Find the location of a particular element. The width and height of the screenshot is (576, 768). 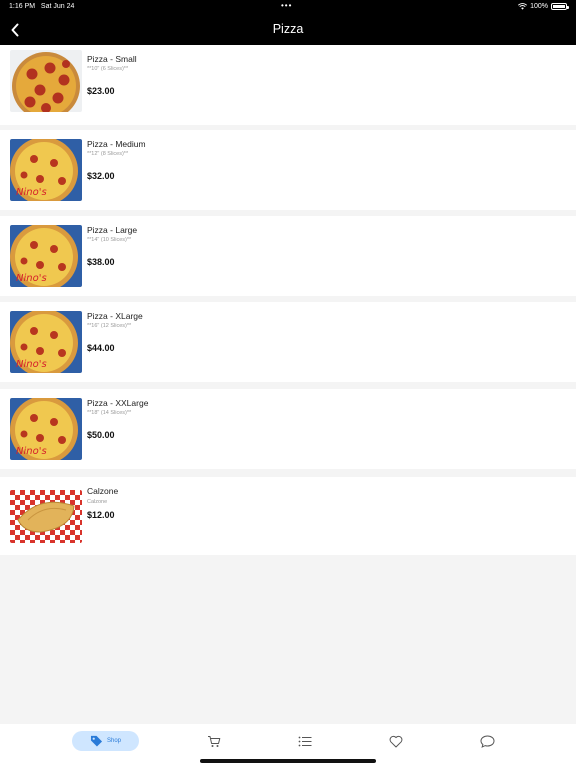

product-price: $50.00 is located at coordinates (101, 435).